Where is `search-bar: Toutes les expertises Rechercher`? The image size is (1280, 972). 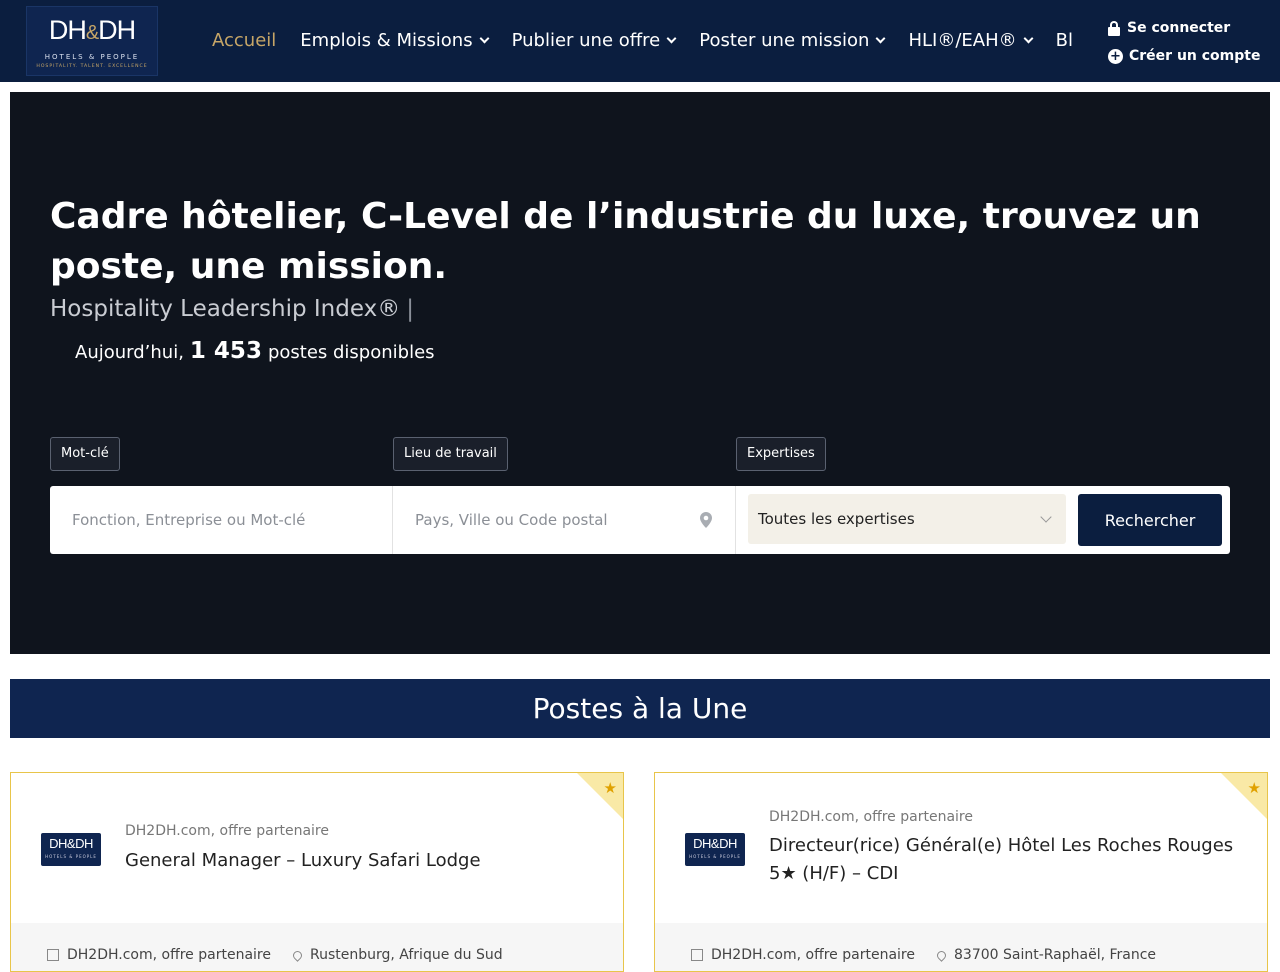
search-bar: Toutes les expertises Rechercher is located at coordinates (640, 520).